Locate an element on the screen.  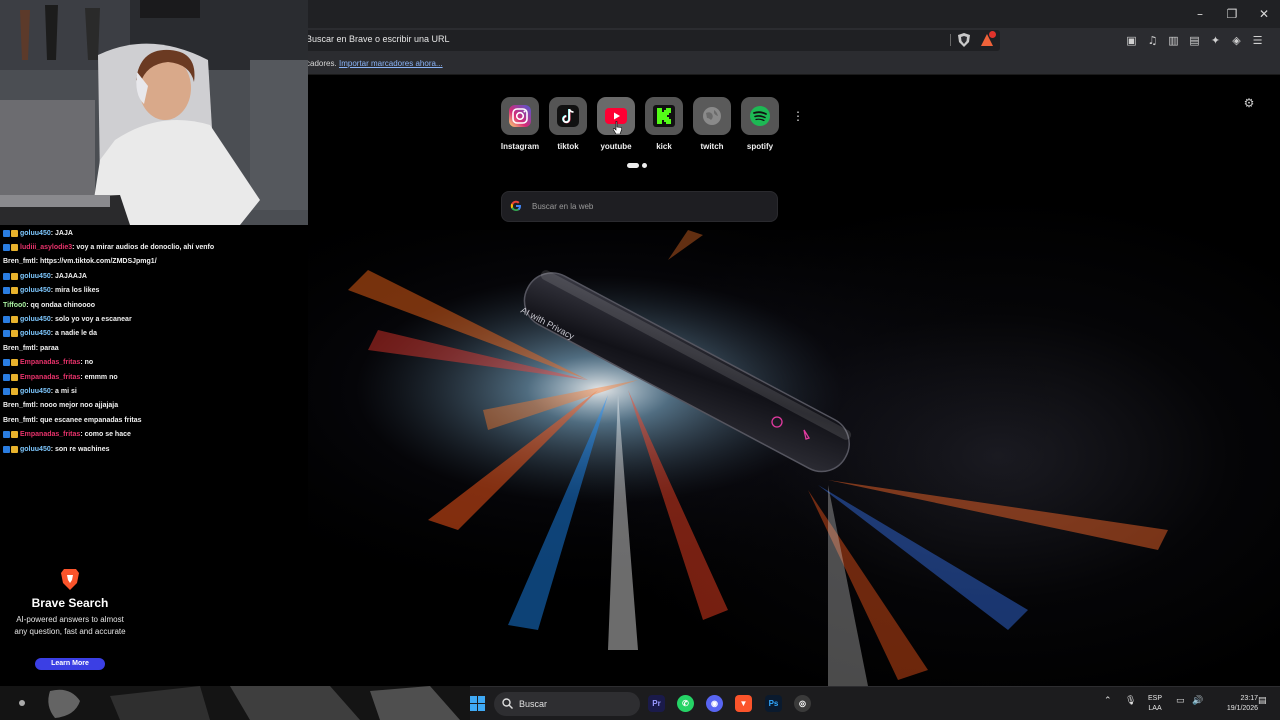
sidebar-icon: ▥ is located at coordinates (1173, 40).